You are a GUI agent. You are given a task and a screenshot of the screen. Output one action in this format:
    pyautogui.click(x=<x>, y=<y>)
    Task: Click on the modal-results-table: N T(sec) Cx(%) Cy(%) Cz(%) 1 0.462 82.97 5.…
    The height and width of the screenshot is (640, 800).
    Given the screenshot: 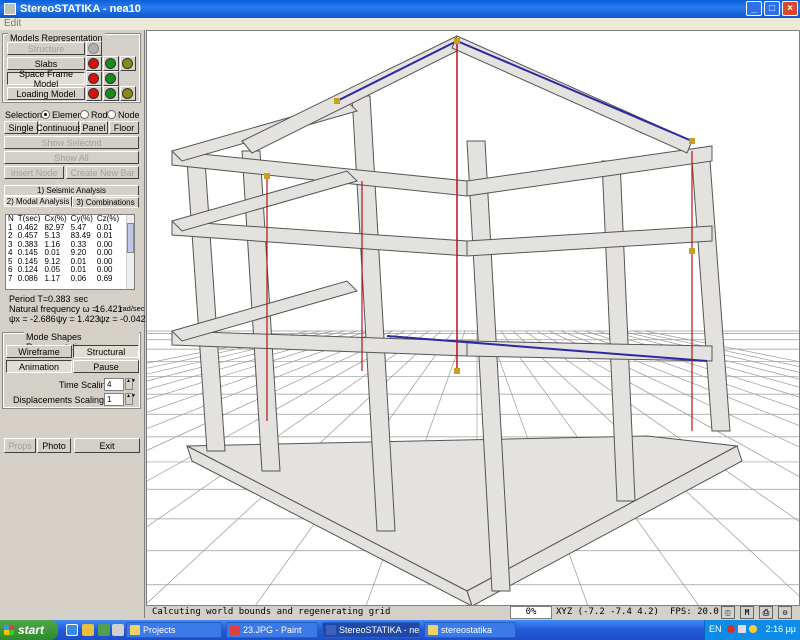 What is the action you would take?
    pyautogui.click(x=63, y=249)
    